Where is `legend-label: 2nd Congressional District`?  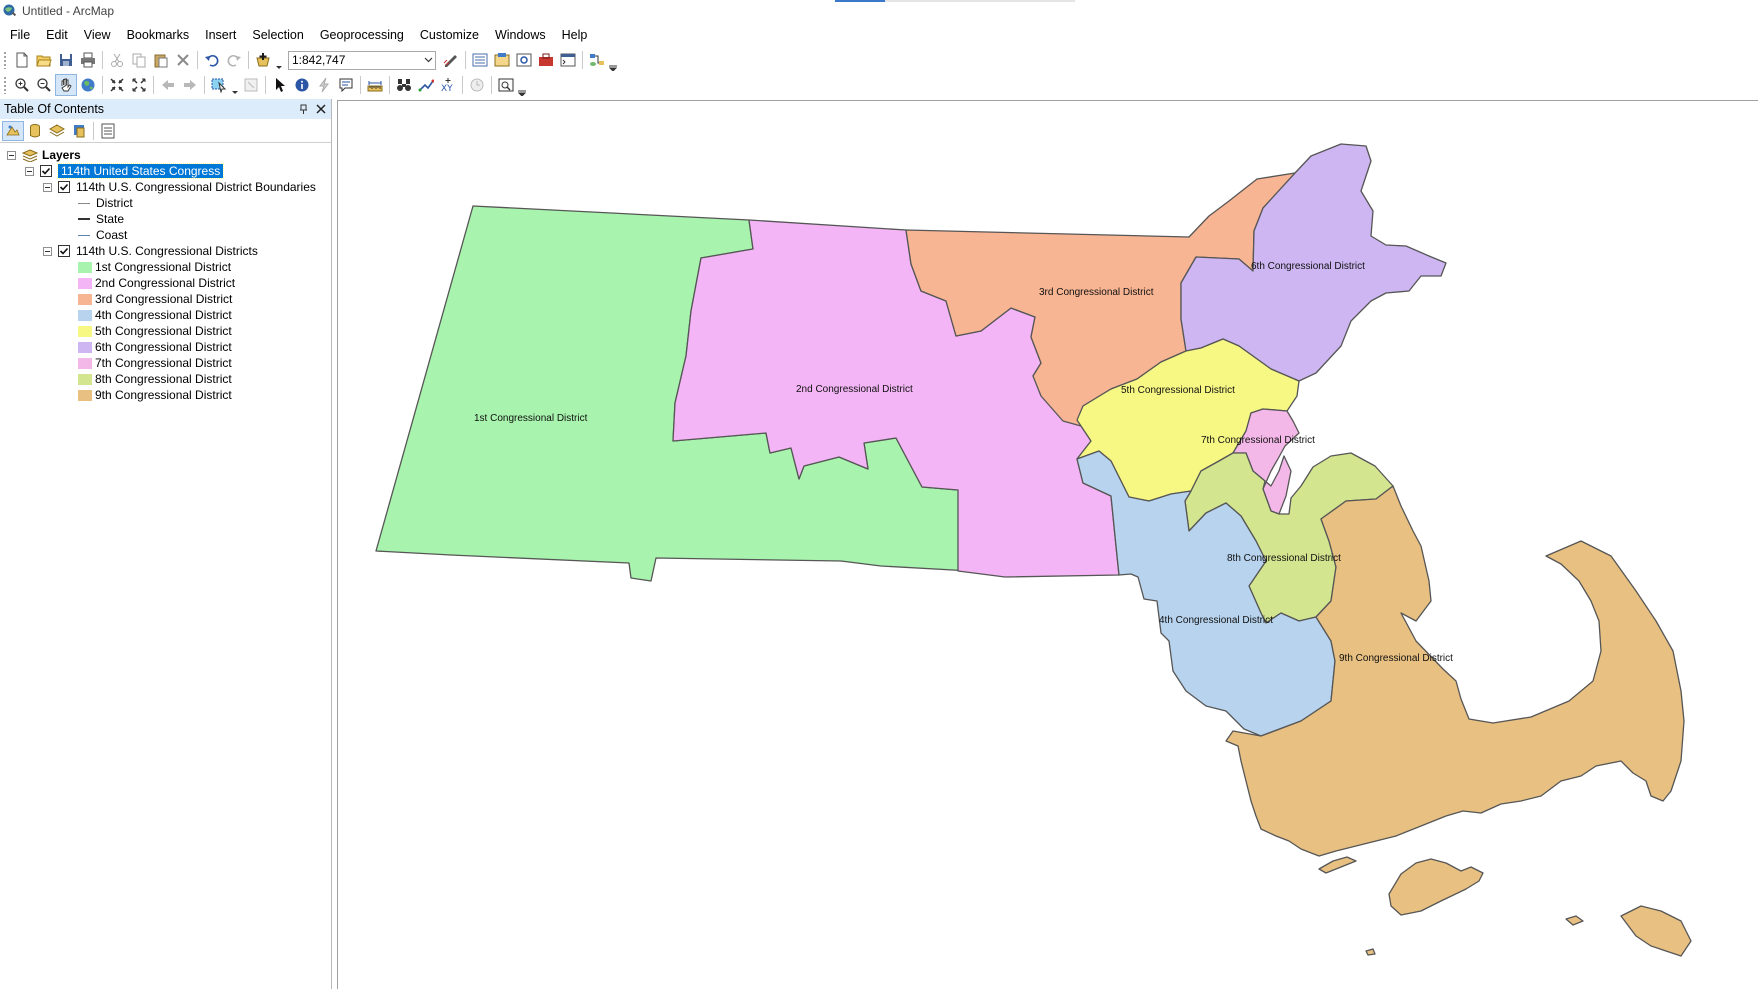 legend-label: 2nd Congressional District is located at coordinates (165, 283).